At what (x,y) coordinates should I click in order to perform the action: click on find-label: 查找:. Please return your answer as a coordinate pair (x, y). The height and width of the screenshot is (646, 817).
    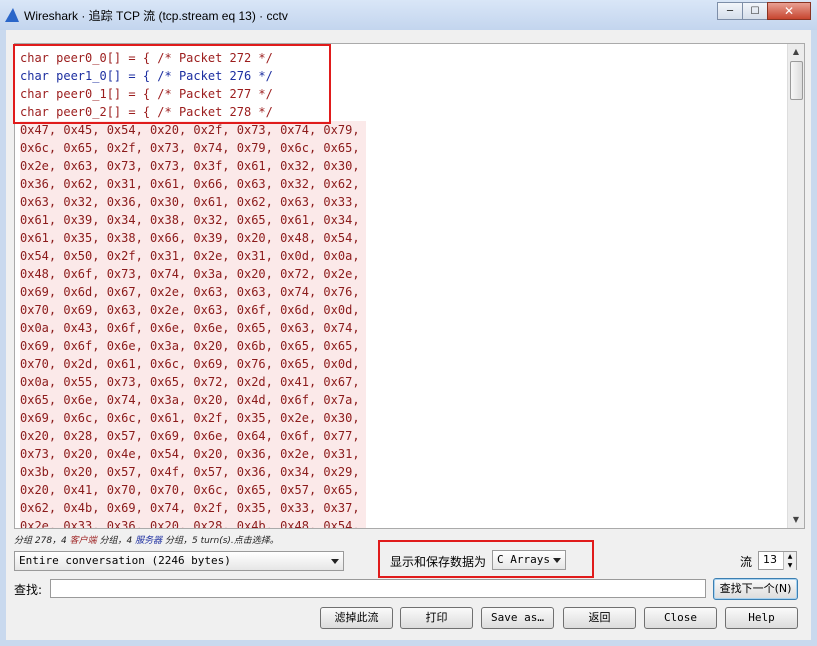
    Looking at the image, I should click on (28, 590).